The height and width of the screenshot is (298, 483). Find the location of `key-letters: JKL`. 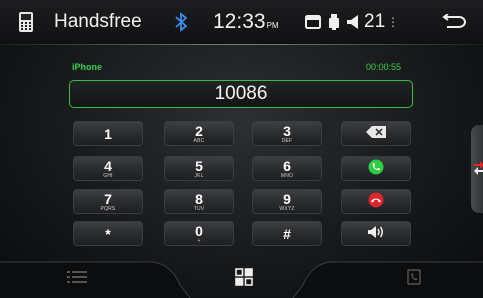

key-letters: JKL is located at coordinates (199, 175).